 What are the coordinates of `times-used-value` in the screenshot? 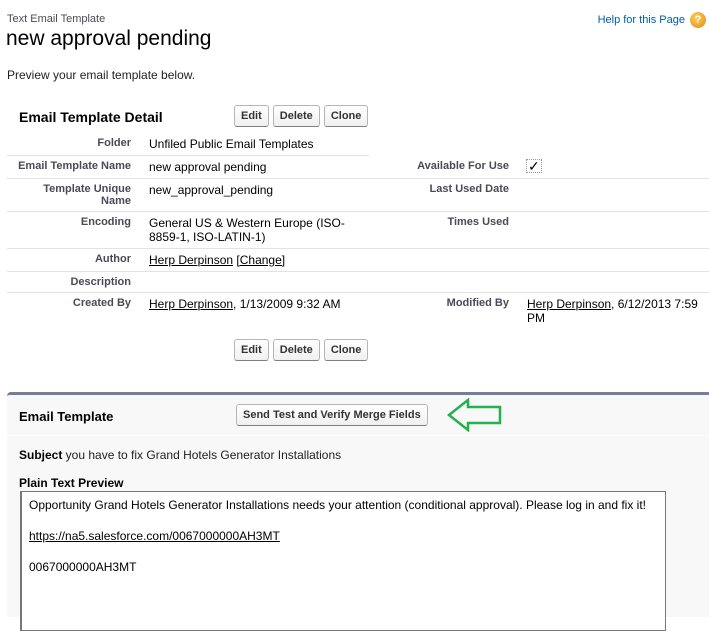 It's located at (615, 230).